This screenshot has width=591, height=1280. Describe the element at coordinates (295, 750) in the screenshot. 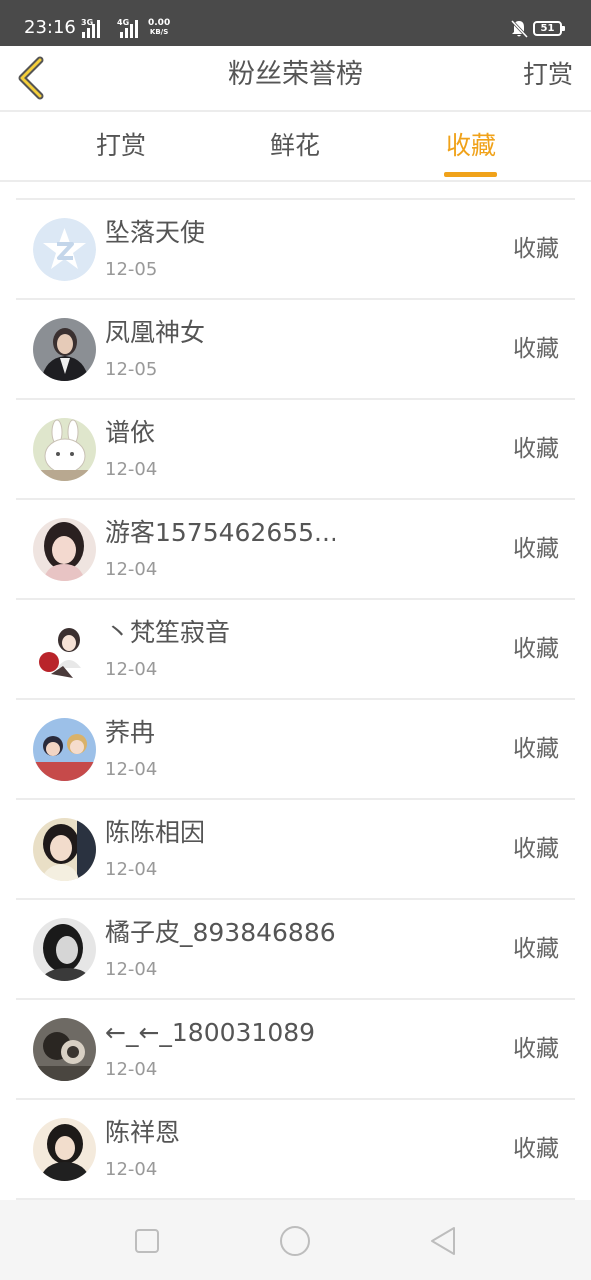

I see `list-item: 荞冉 12-04 收藏` at that location.